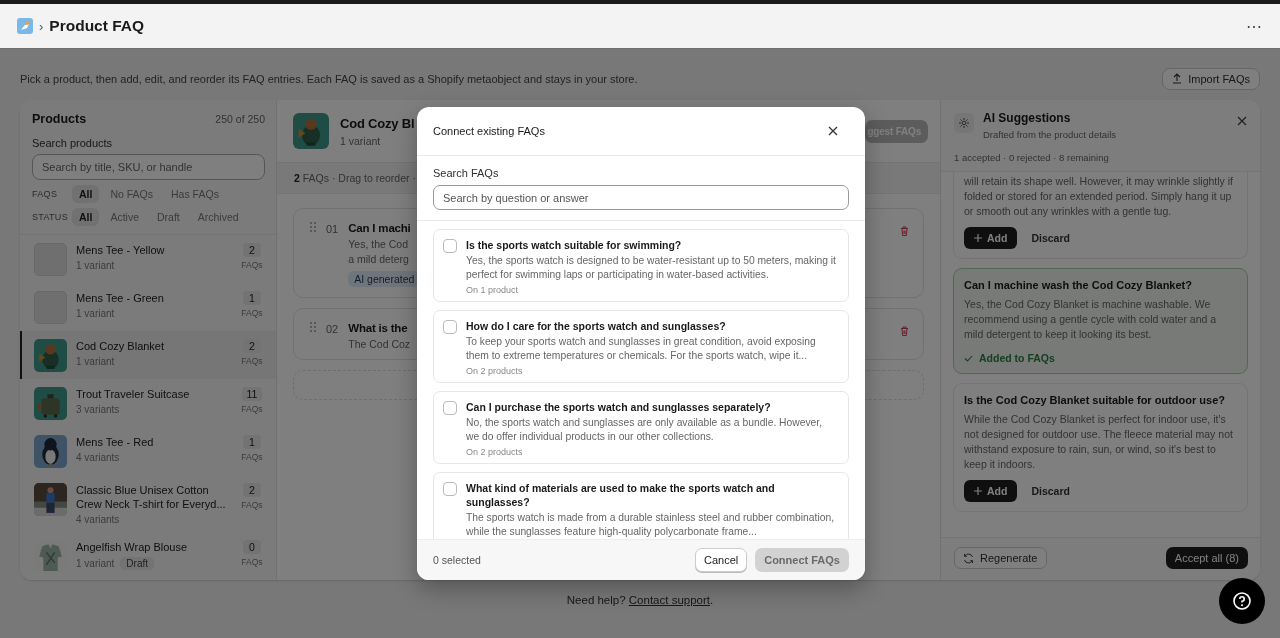  Describe the element at coordinates (651, 268) in the screenshot. I see `faq-answer: Yes, the sports watch is designed to be water-resistant up to 50 meters, making it perfect for swimming laps or participating in water-based activities.` at that location.